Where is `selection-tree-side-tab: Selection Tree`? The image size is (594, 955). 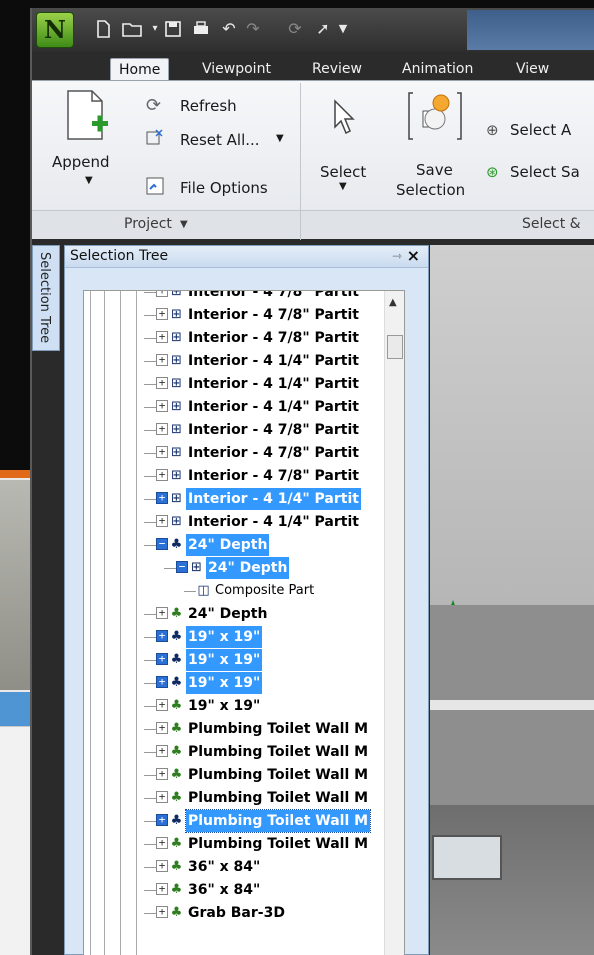 selection-tree-side-tab: Selection Tree is located at coordinates (46, 298).